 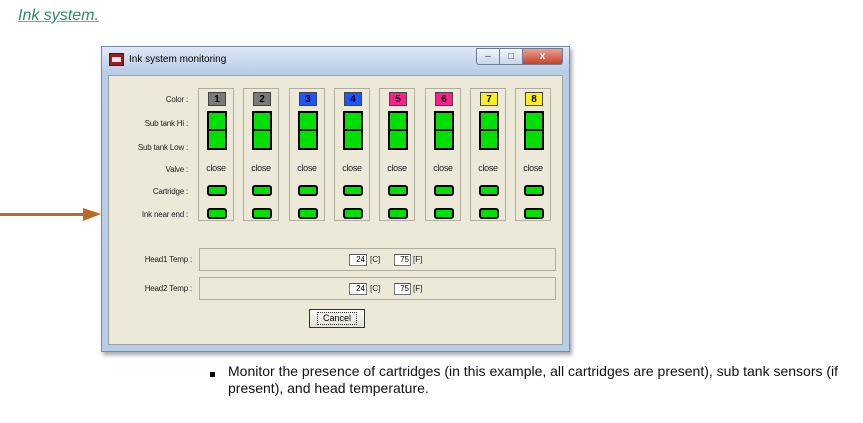 I want to click on head2-temp-panel: 24 [C] 75 [F], so click(x=377, y=288).